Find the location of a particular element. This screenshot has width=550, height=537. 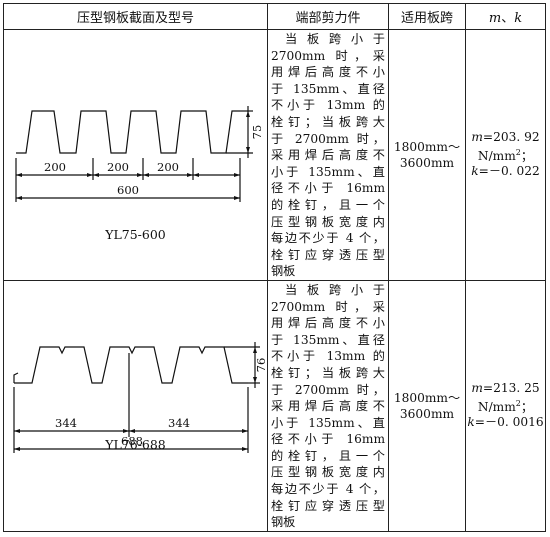

header-row: 压型钢板截面及型号 端部剪力件 适用板跨 m、k is located at coordinates (274, 16).